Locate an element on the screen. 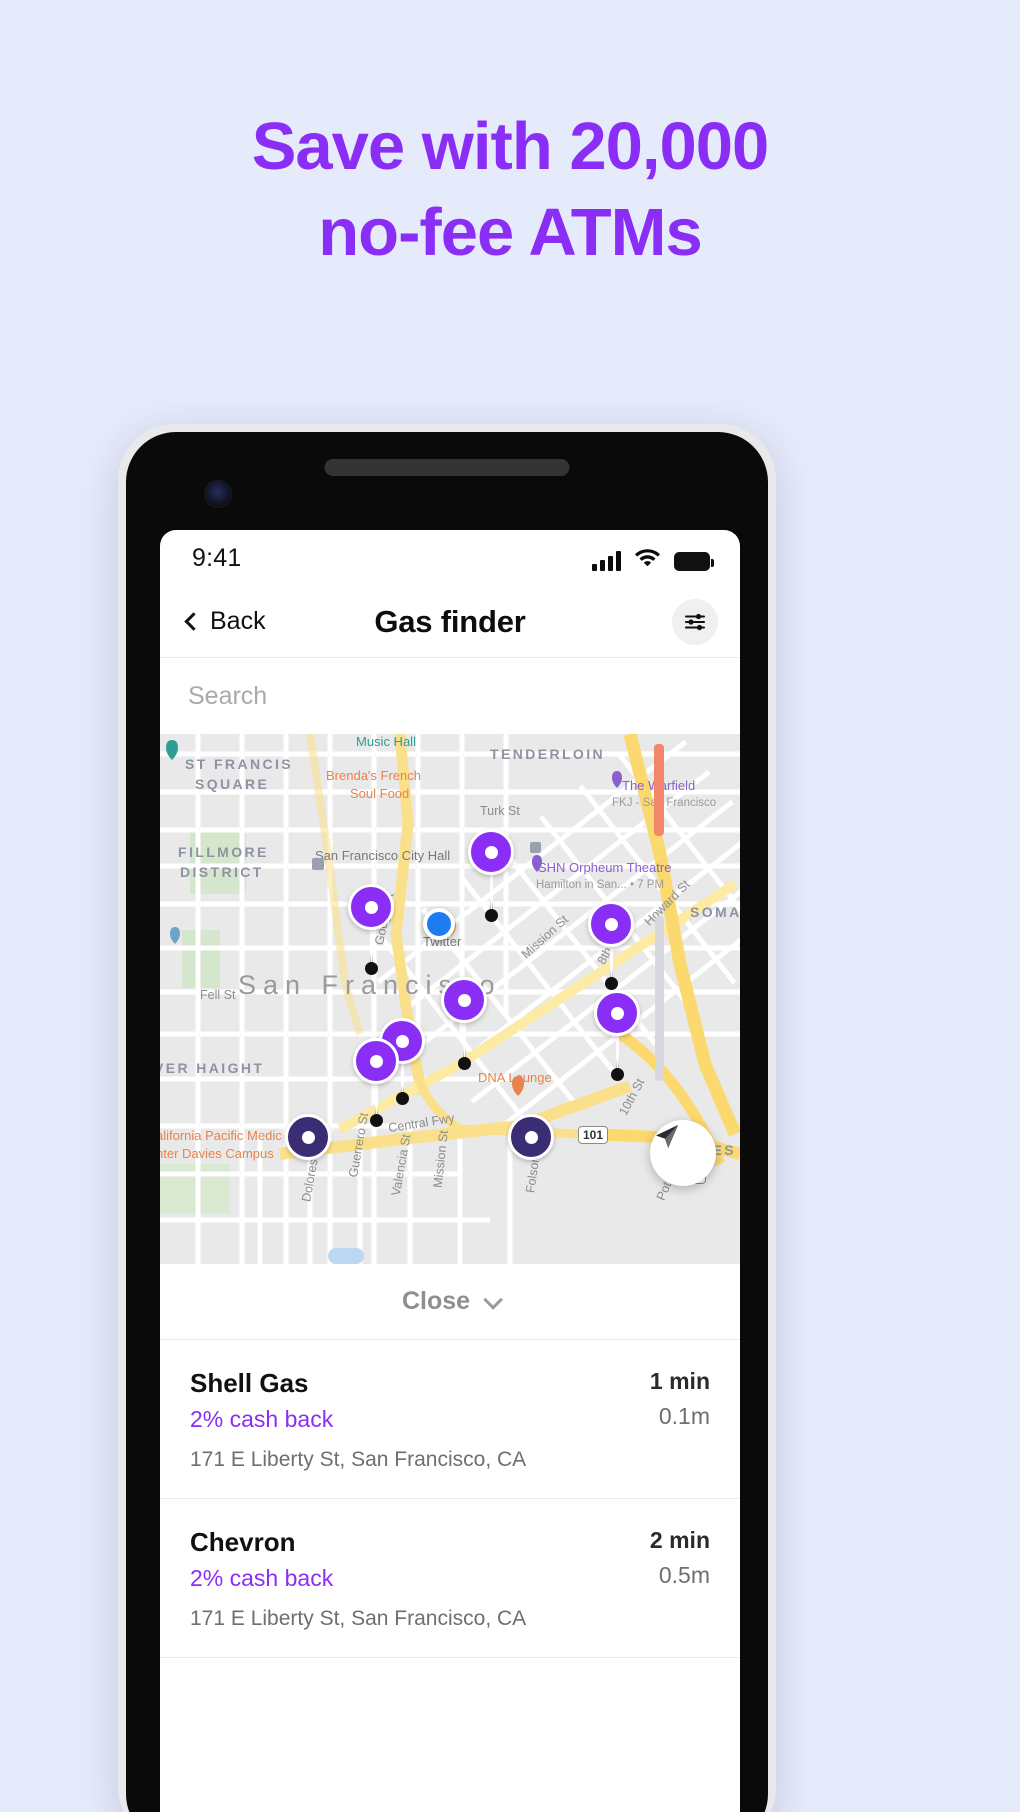 This screenshot has width=1020, height=1812. headline-line-1: Save with 20,000 is located at coordinates (510, 146).